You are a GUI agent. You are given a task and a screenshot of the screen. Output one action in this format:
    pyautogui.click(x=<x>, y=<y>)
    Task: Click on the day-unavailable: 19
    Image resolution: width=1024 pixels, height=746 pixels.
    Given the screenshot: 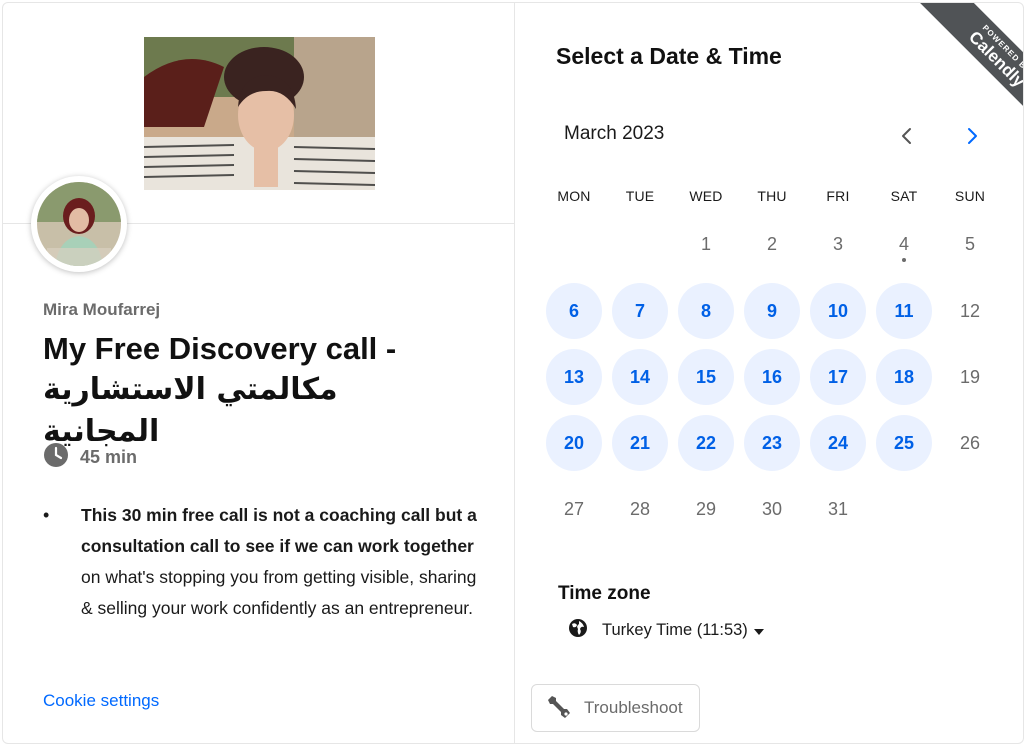 What is the action you would take?
    pyautogui.click(x=970, y=376)
    